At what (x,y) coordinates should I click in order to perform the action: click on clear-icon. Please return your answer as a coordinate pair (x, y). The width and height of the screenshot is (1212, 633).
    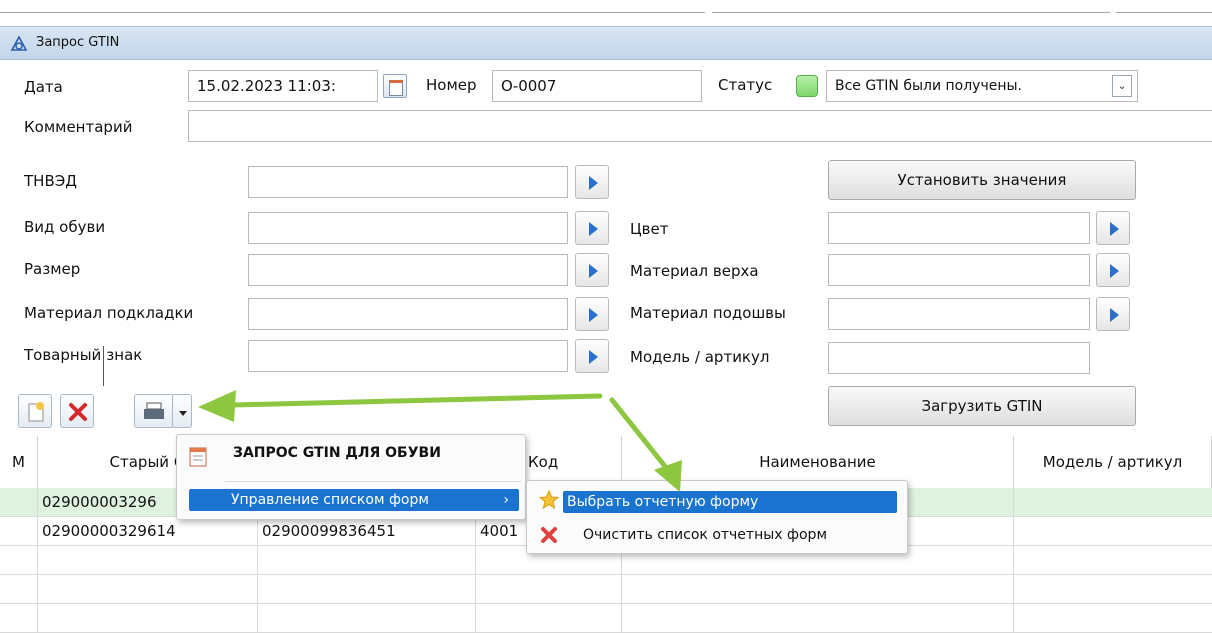
    Looking at the image, I should click on (549, 535).